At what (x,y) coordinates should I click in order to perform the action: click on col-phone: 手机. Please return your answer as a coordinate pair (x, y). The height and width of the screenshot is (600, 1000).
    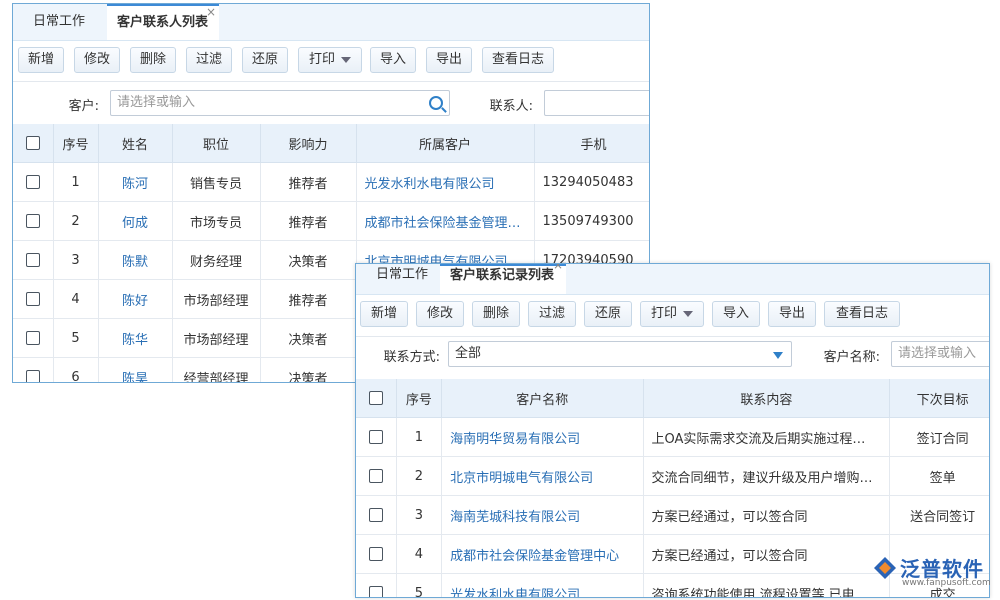
    Looking at the image, I should click on (592, 143).